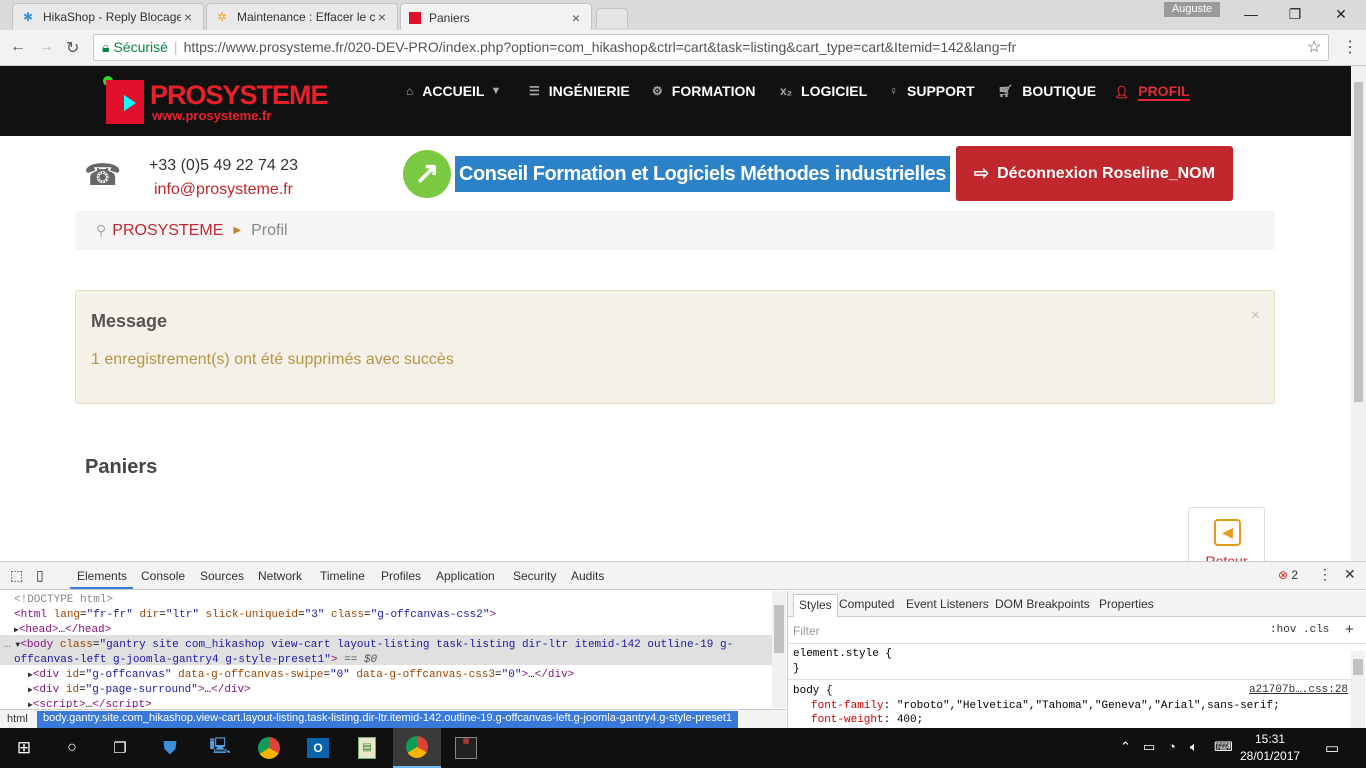 The image size is (1366, 768). What do you see at coordinates (1341, 14) in the screenshot?
I see `window-close-icon: ✕` at bounding box center [1341, 14].